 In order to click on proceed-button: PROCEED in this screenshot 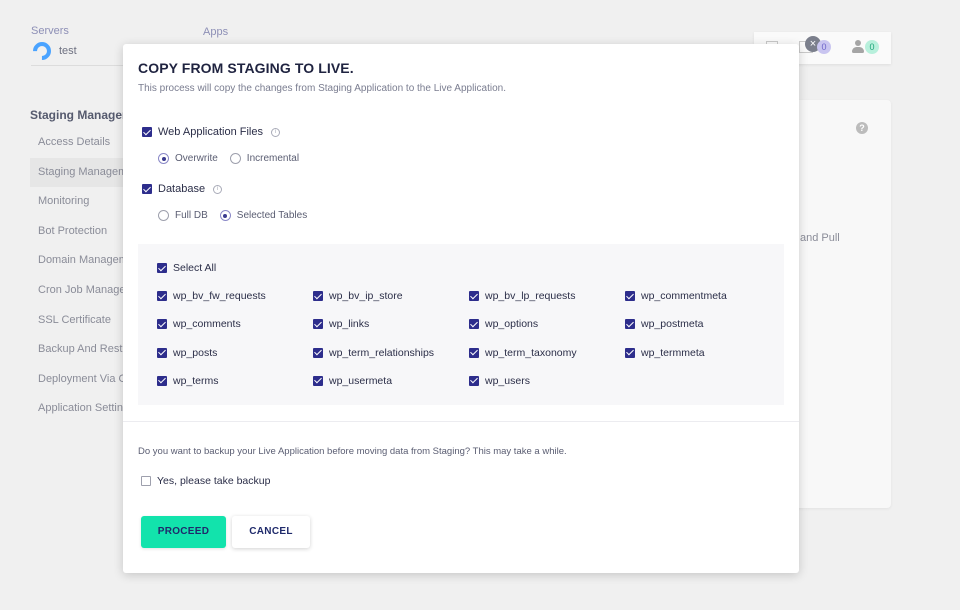, I will do `click(183, 532)`.